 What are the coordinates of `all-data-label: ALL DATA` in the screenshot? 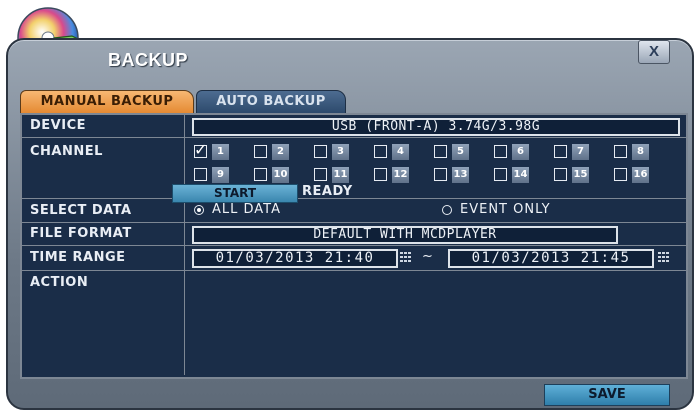 It's located at (247, 209).